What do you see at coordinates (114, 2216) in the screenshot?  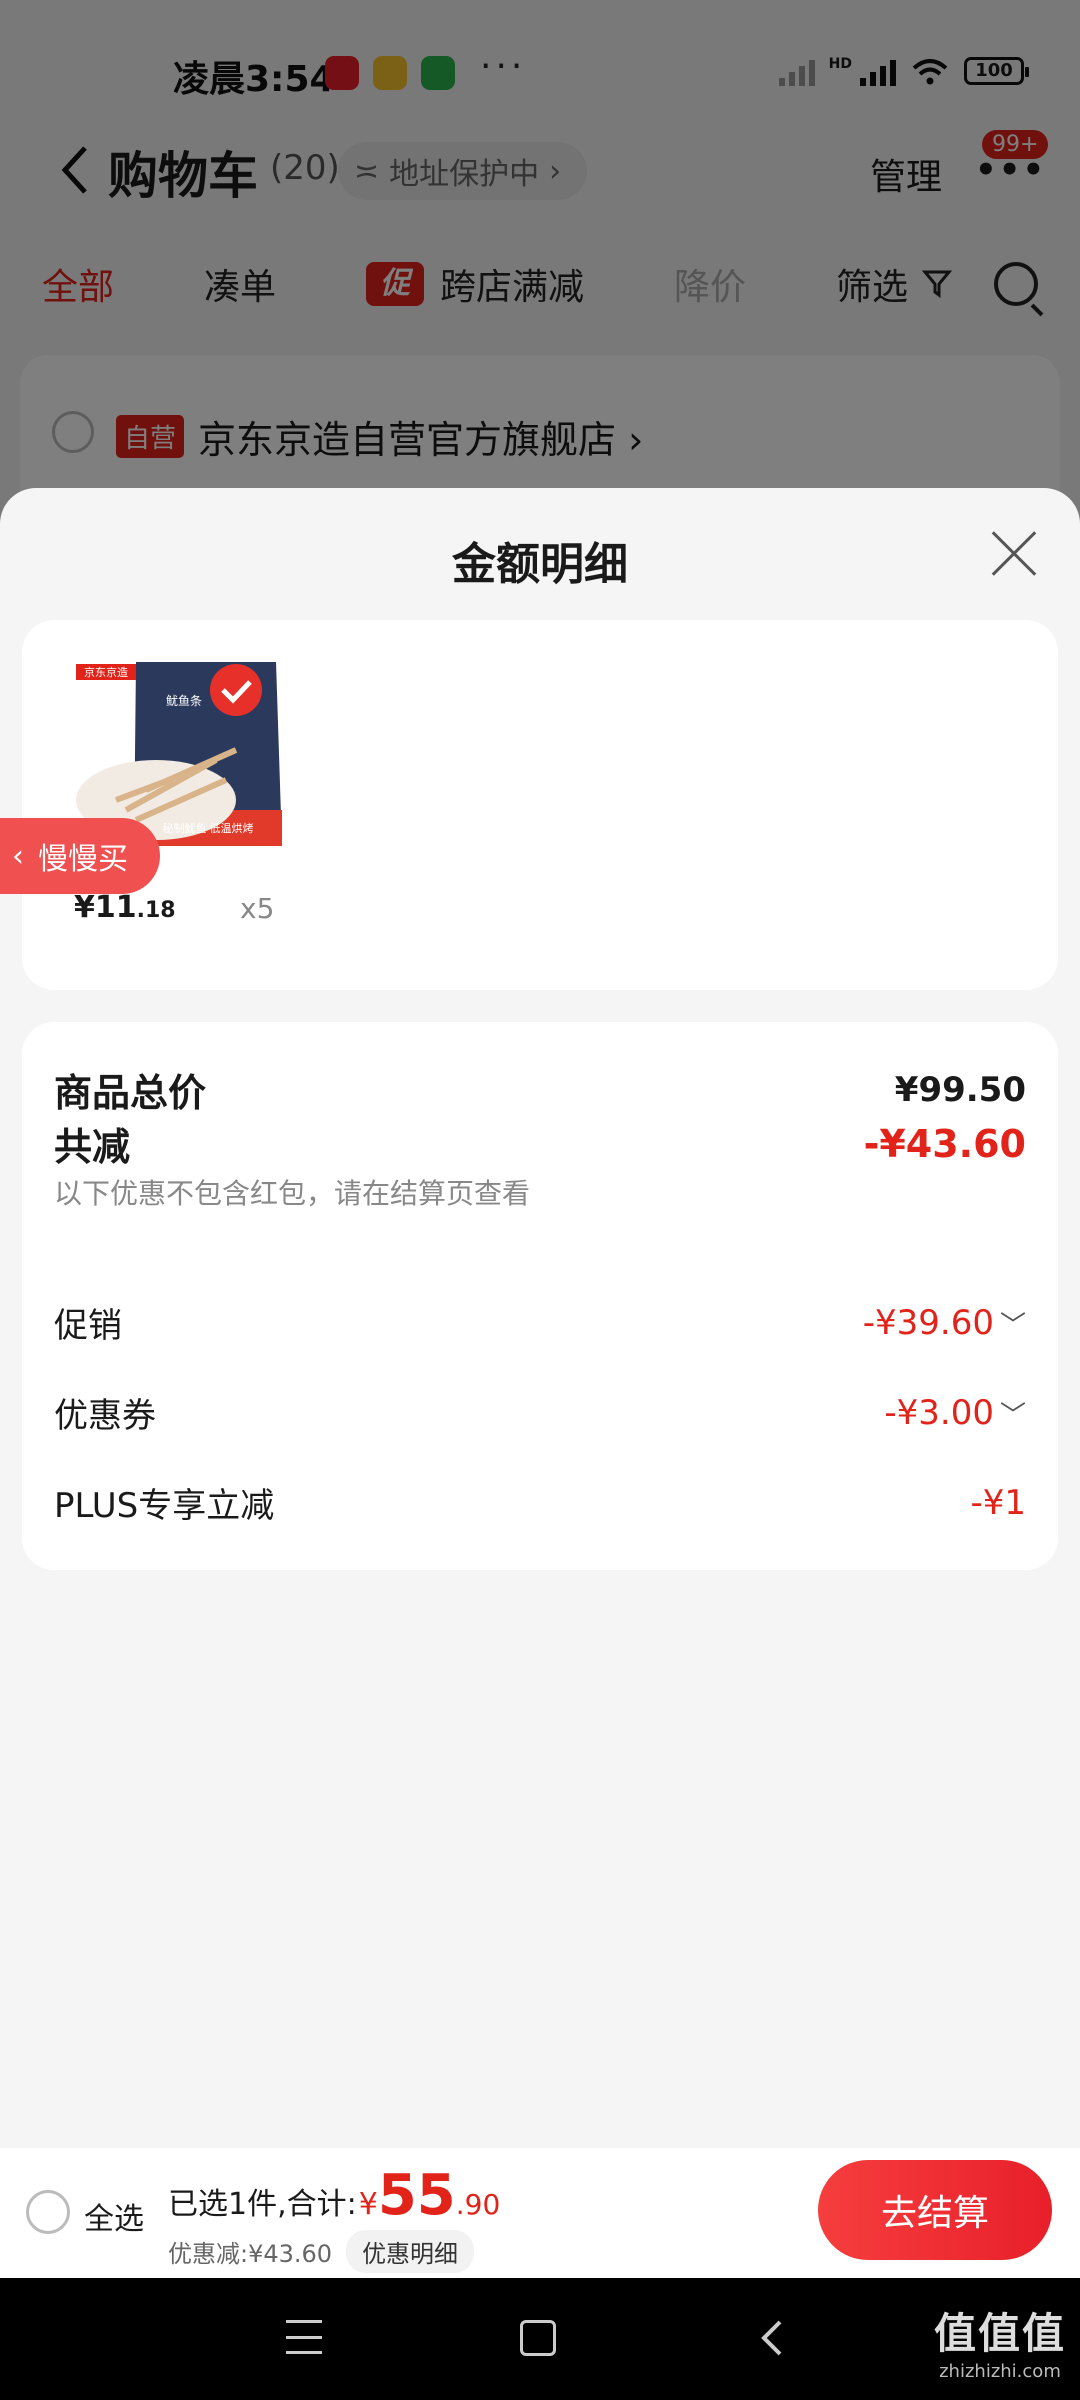 I see `select-all-label: 全选` at bounding box center [114, 2216].